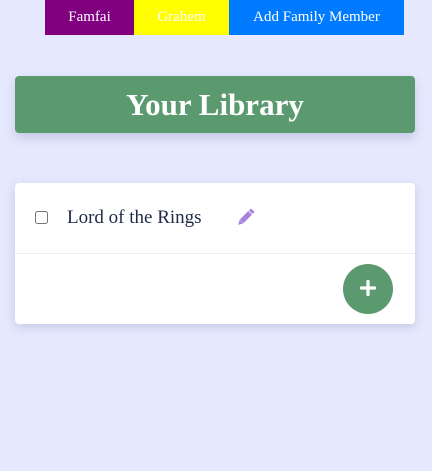 This screenshot has height=471, width=432. I want to click on plus-icon, so click(368, 289).